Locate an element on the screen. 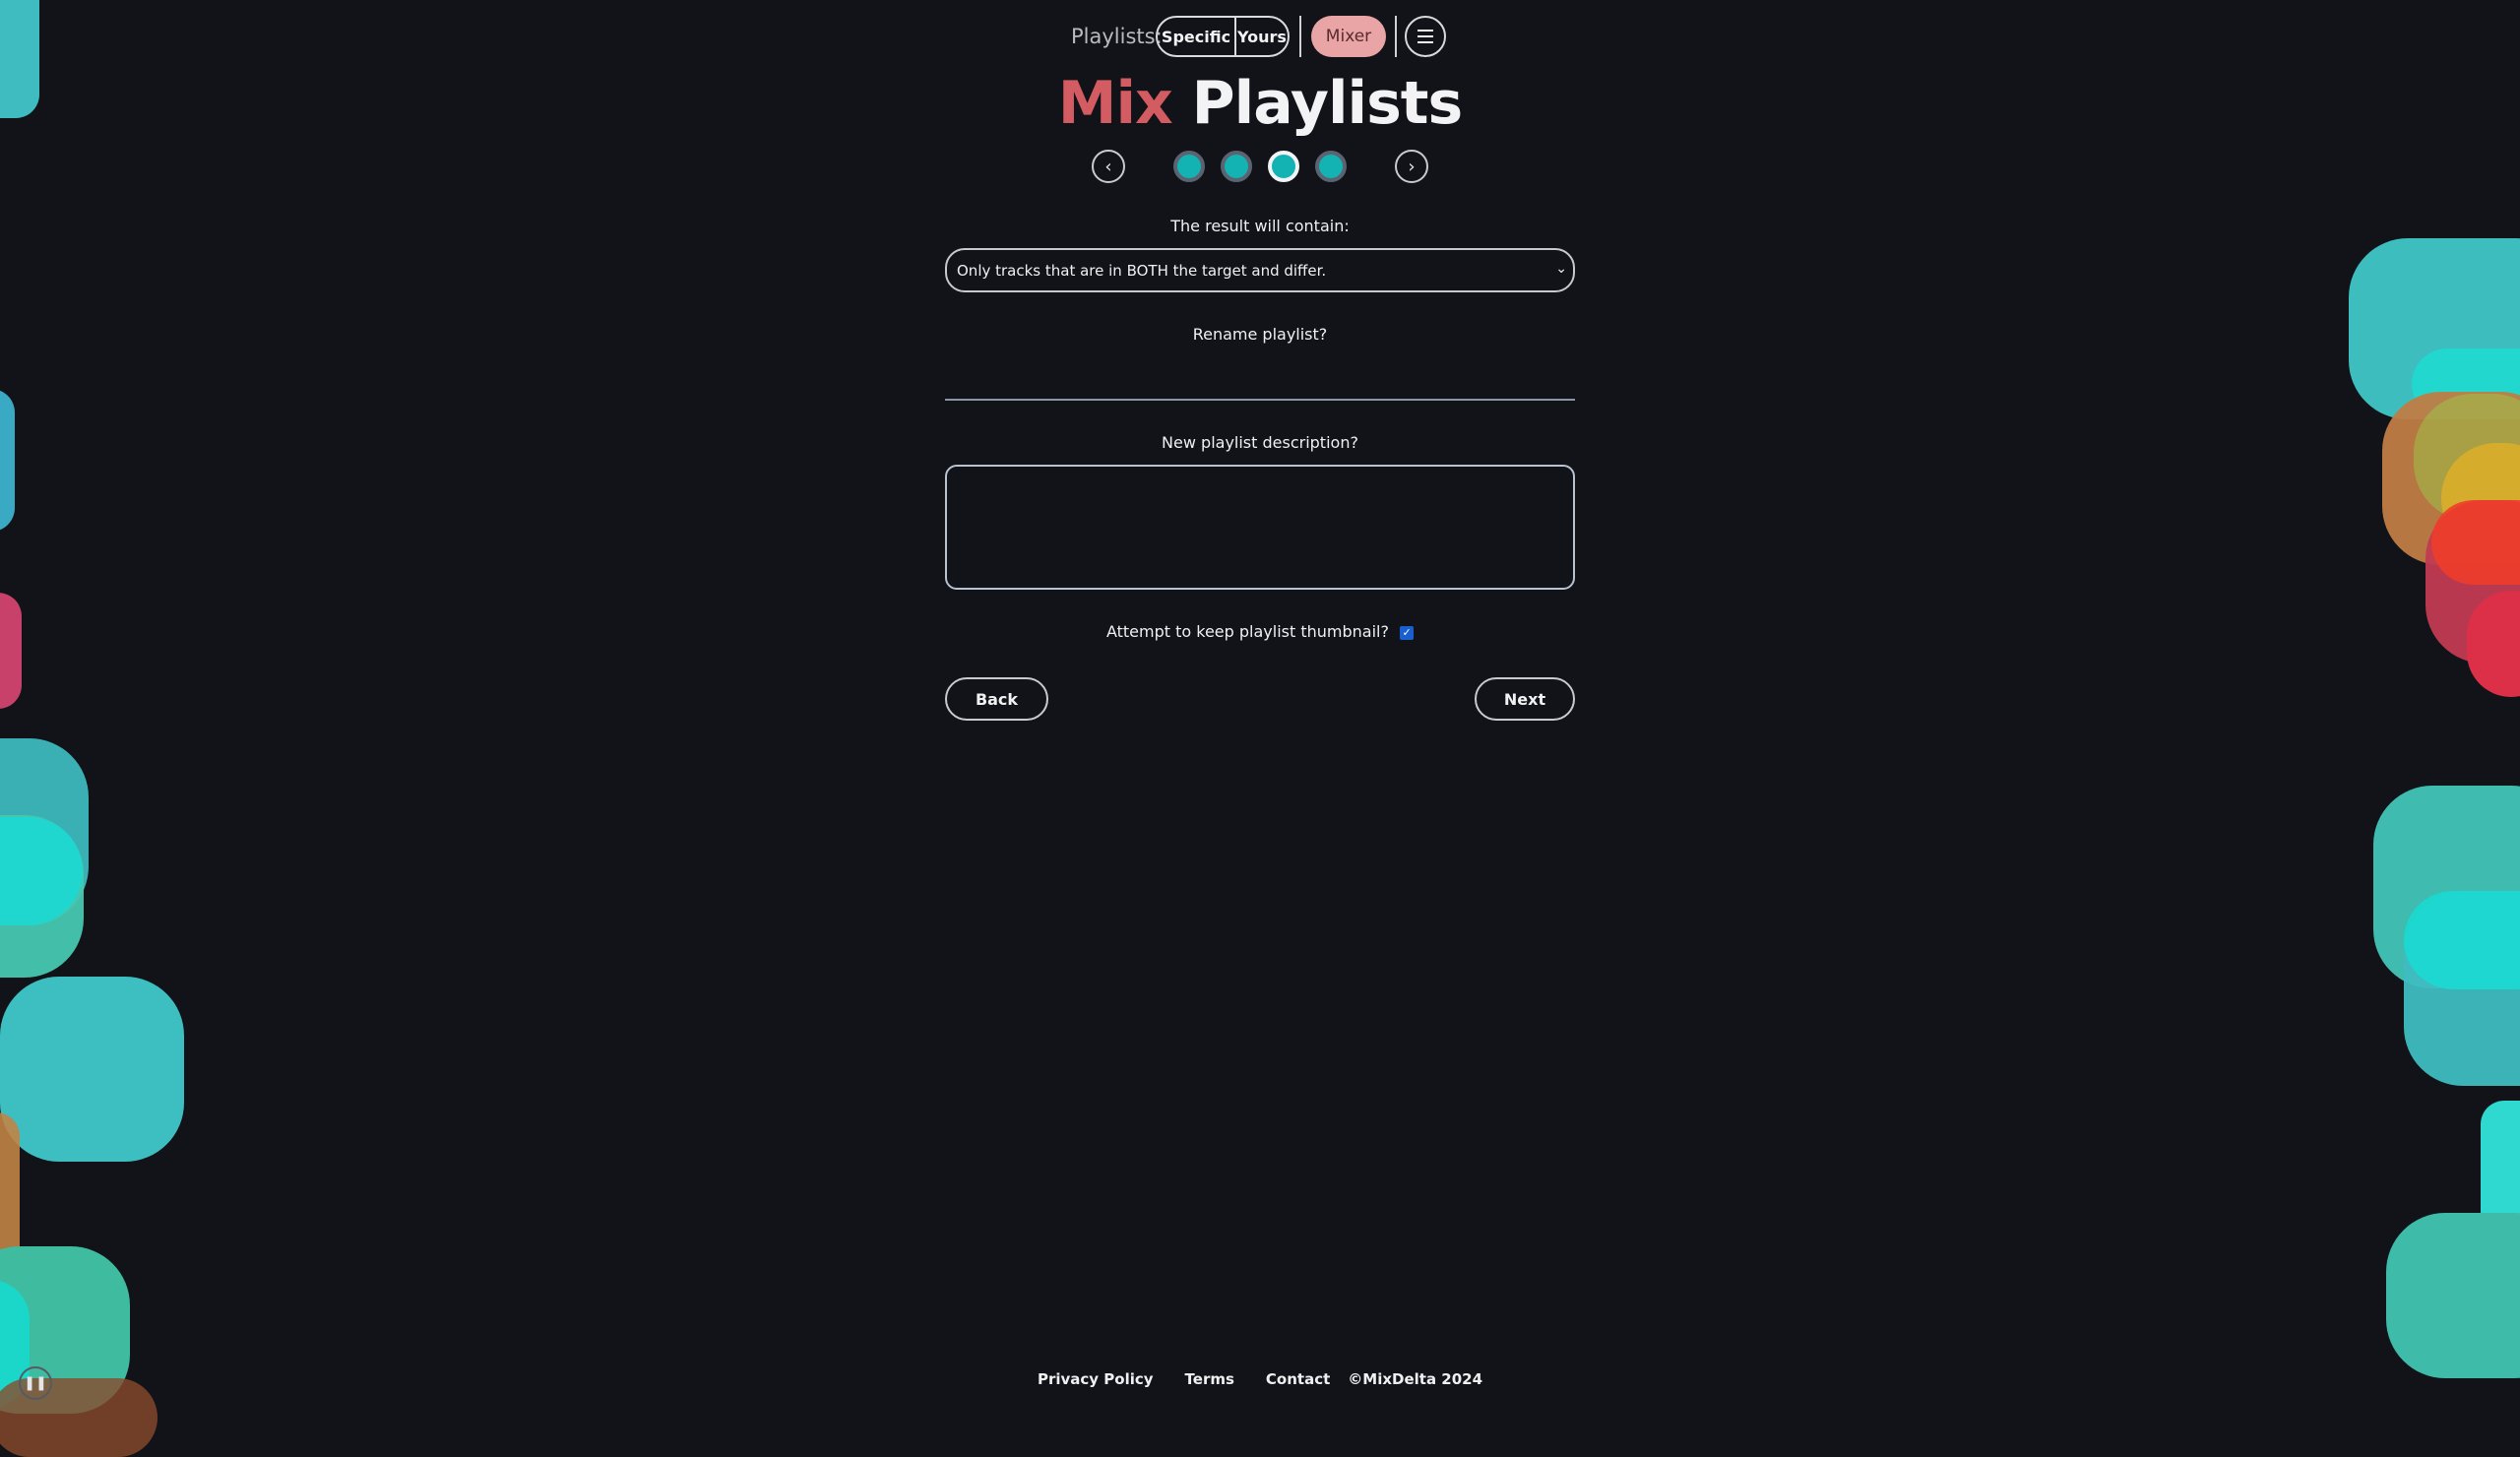  description-textarea is located at coordinates (1260, 527).